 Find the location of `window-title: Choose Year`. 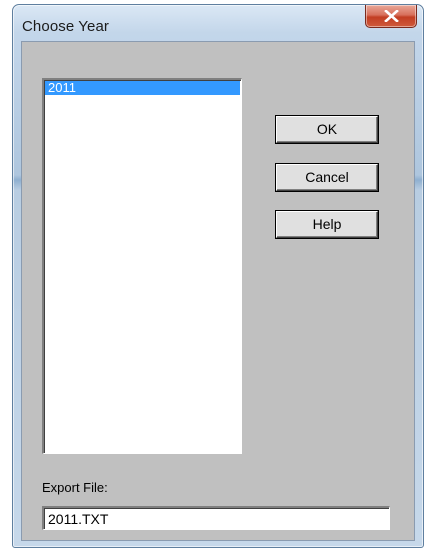

window-title: Choose Year is located at coordinates (66, 26).